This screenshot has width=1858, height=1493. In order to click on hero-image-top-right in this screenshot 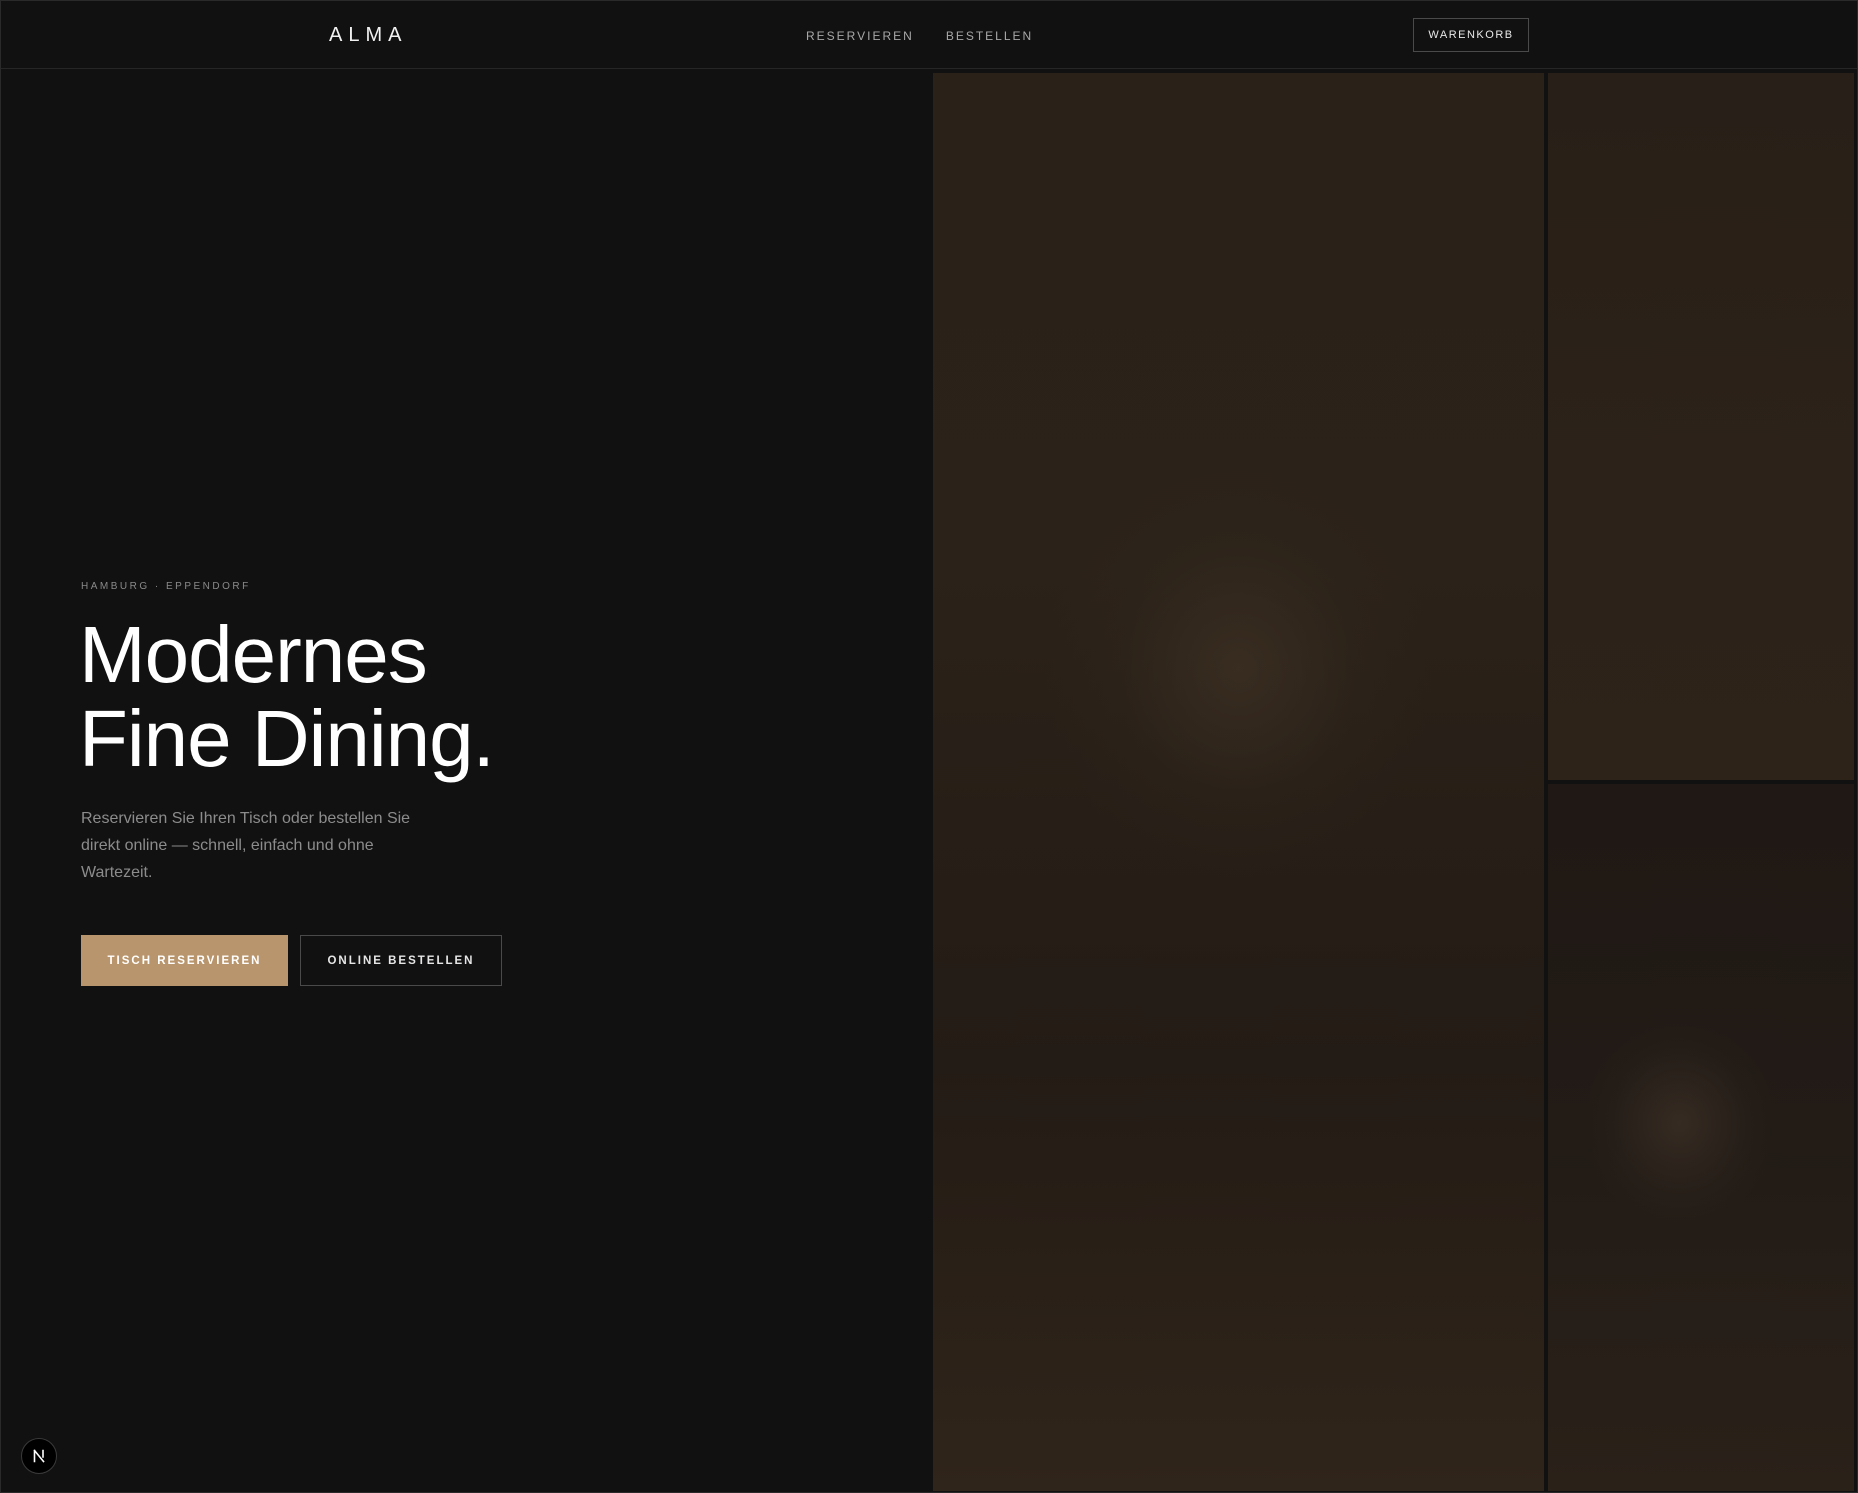, I will do `click(1701, 426)`.